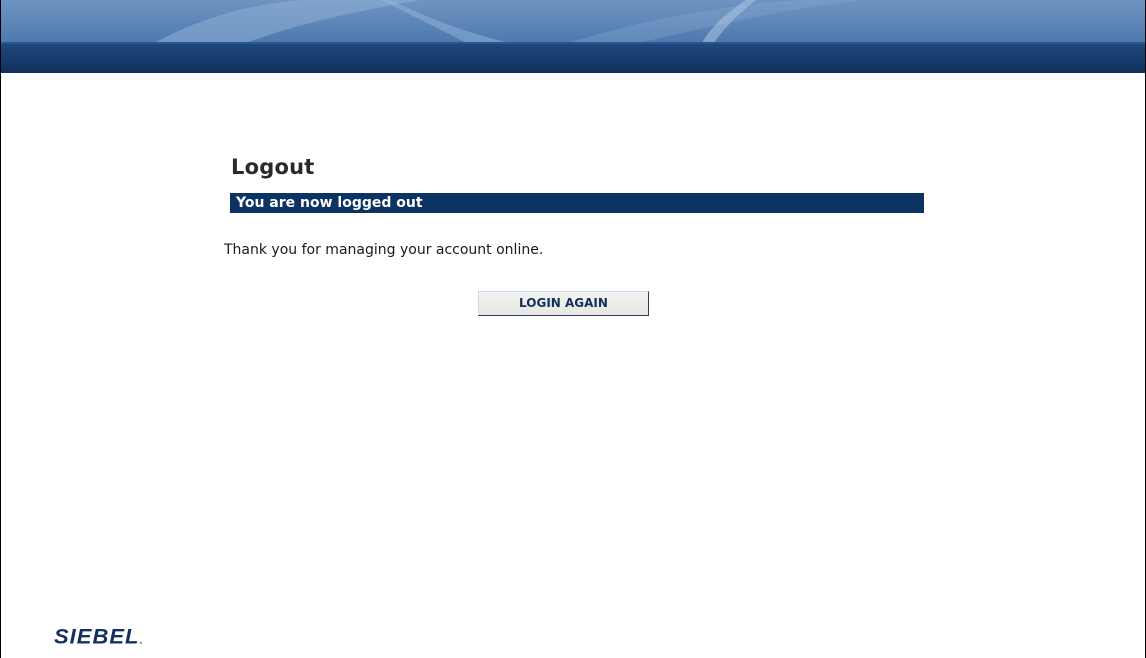 The image size is (1146, 658). I want to click on status-banner: You are now logged out, so click(577, 203).